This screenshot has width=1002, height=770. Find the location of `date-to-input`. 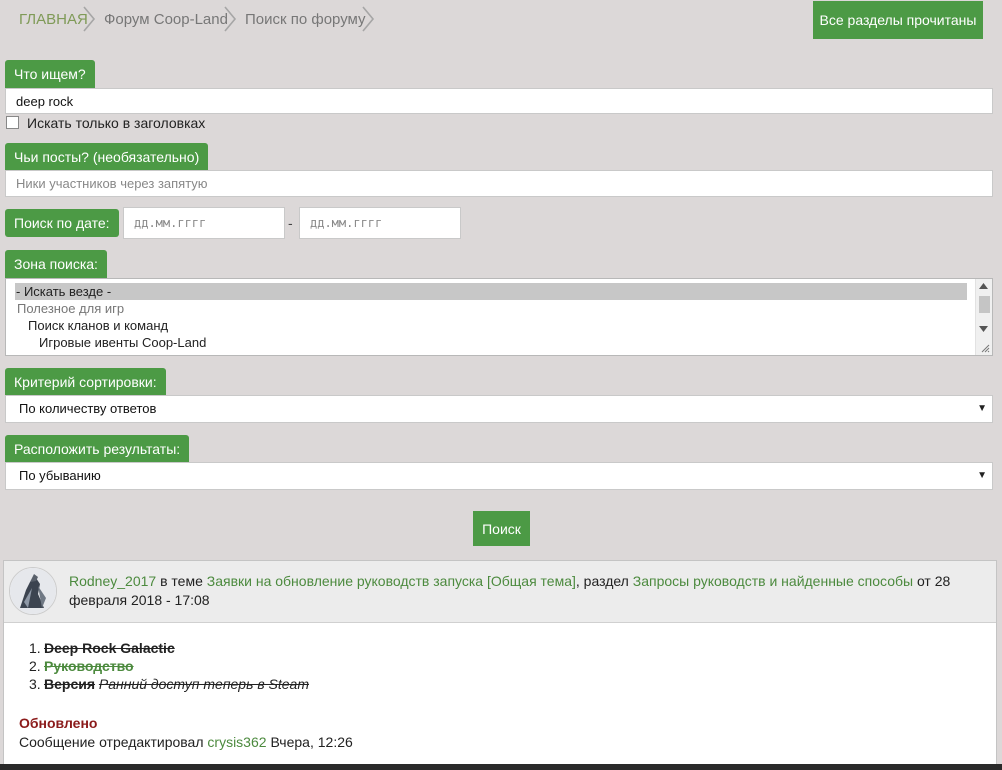

date-to-input is located at coordinates (380, 223).